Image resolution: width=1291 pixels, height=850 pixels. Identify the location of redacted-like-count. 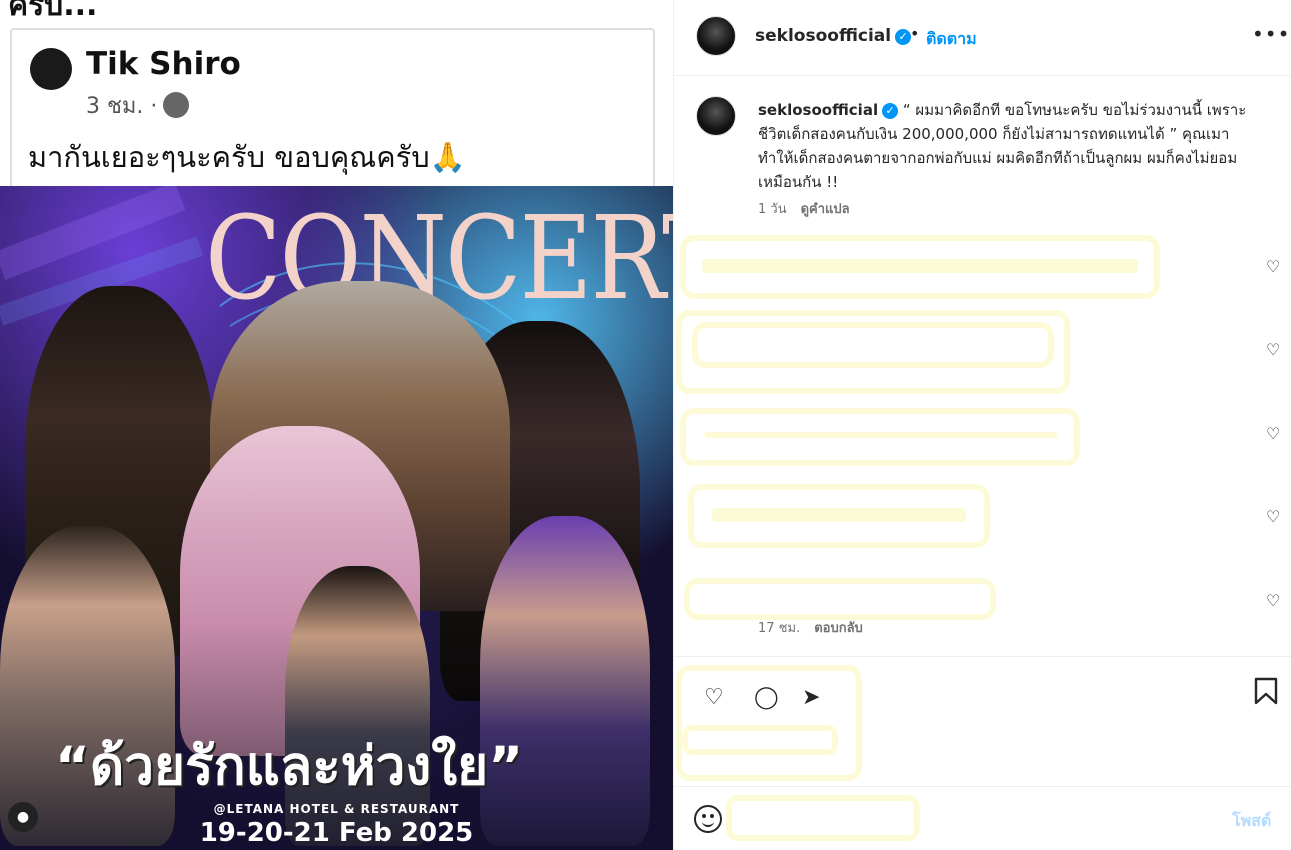
(760, 740).